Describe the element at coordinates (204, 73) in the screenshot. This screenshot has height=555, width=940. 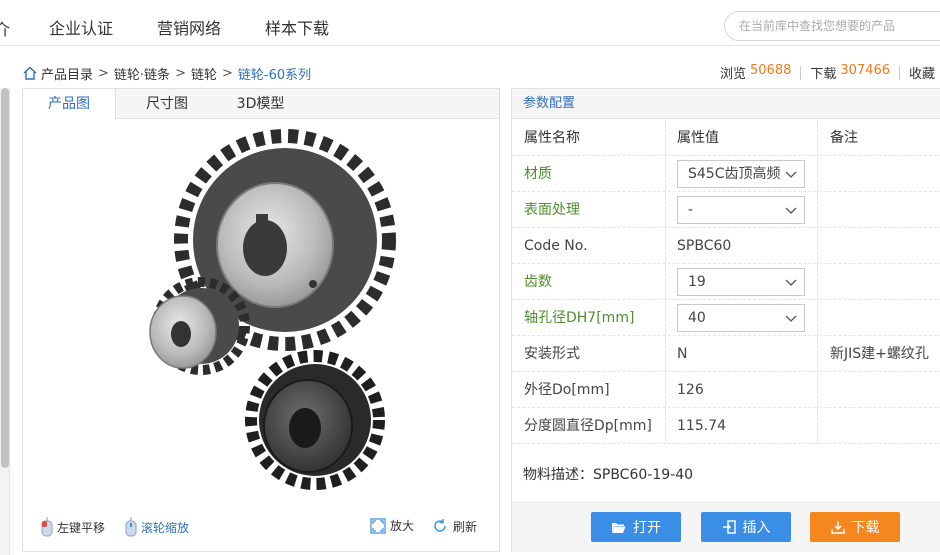
I see `breadcrumb-item-sprocket: 链轮` at that location.